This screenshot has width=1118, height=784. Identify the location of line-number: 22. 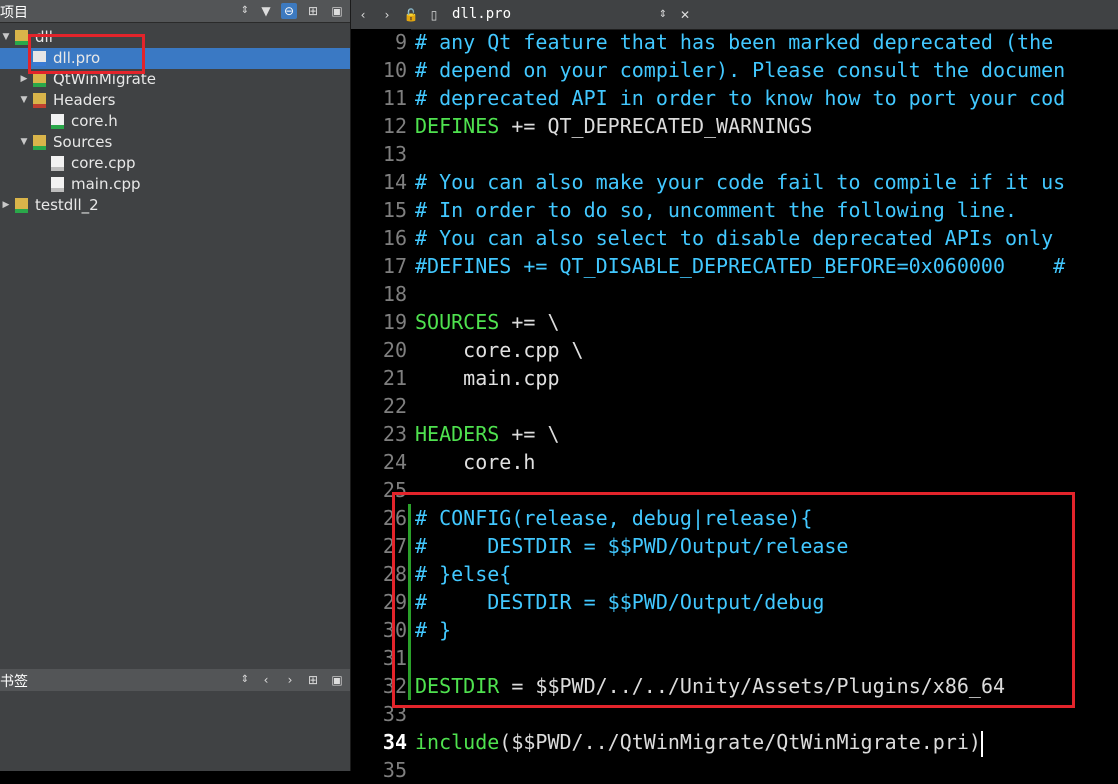
(394, 406).